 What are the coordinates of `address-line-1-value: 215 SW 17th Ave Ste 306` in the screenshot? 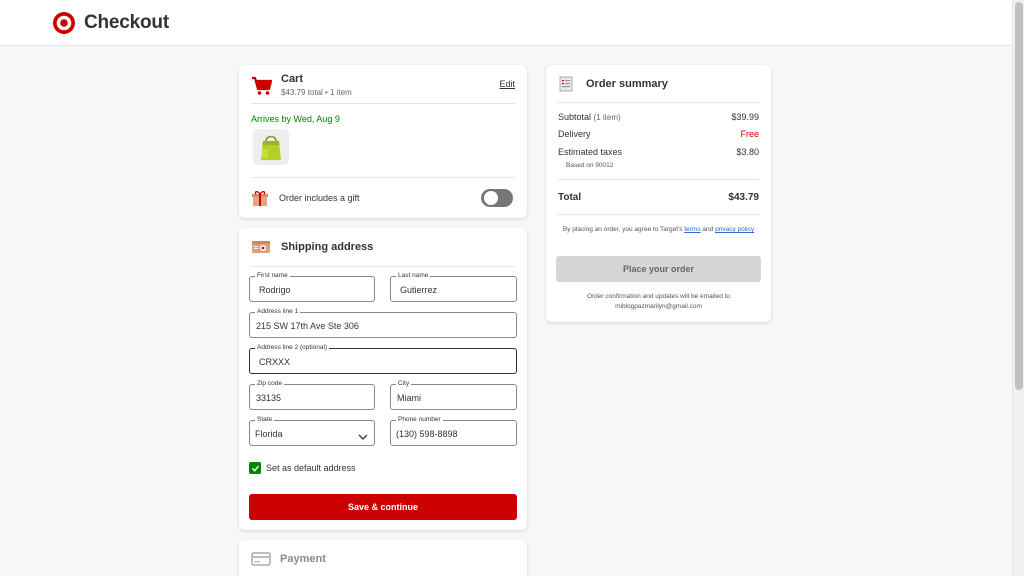 It's located at (307, 326).